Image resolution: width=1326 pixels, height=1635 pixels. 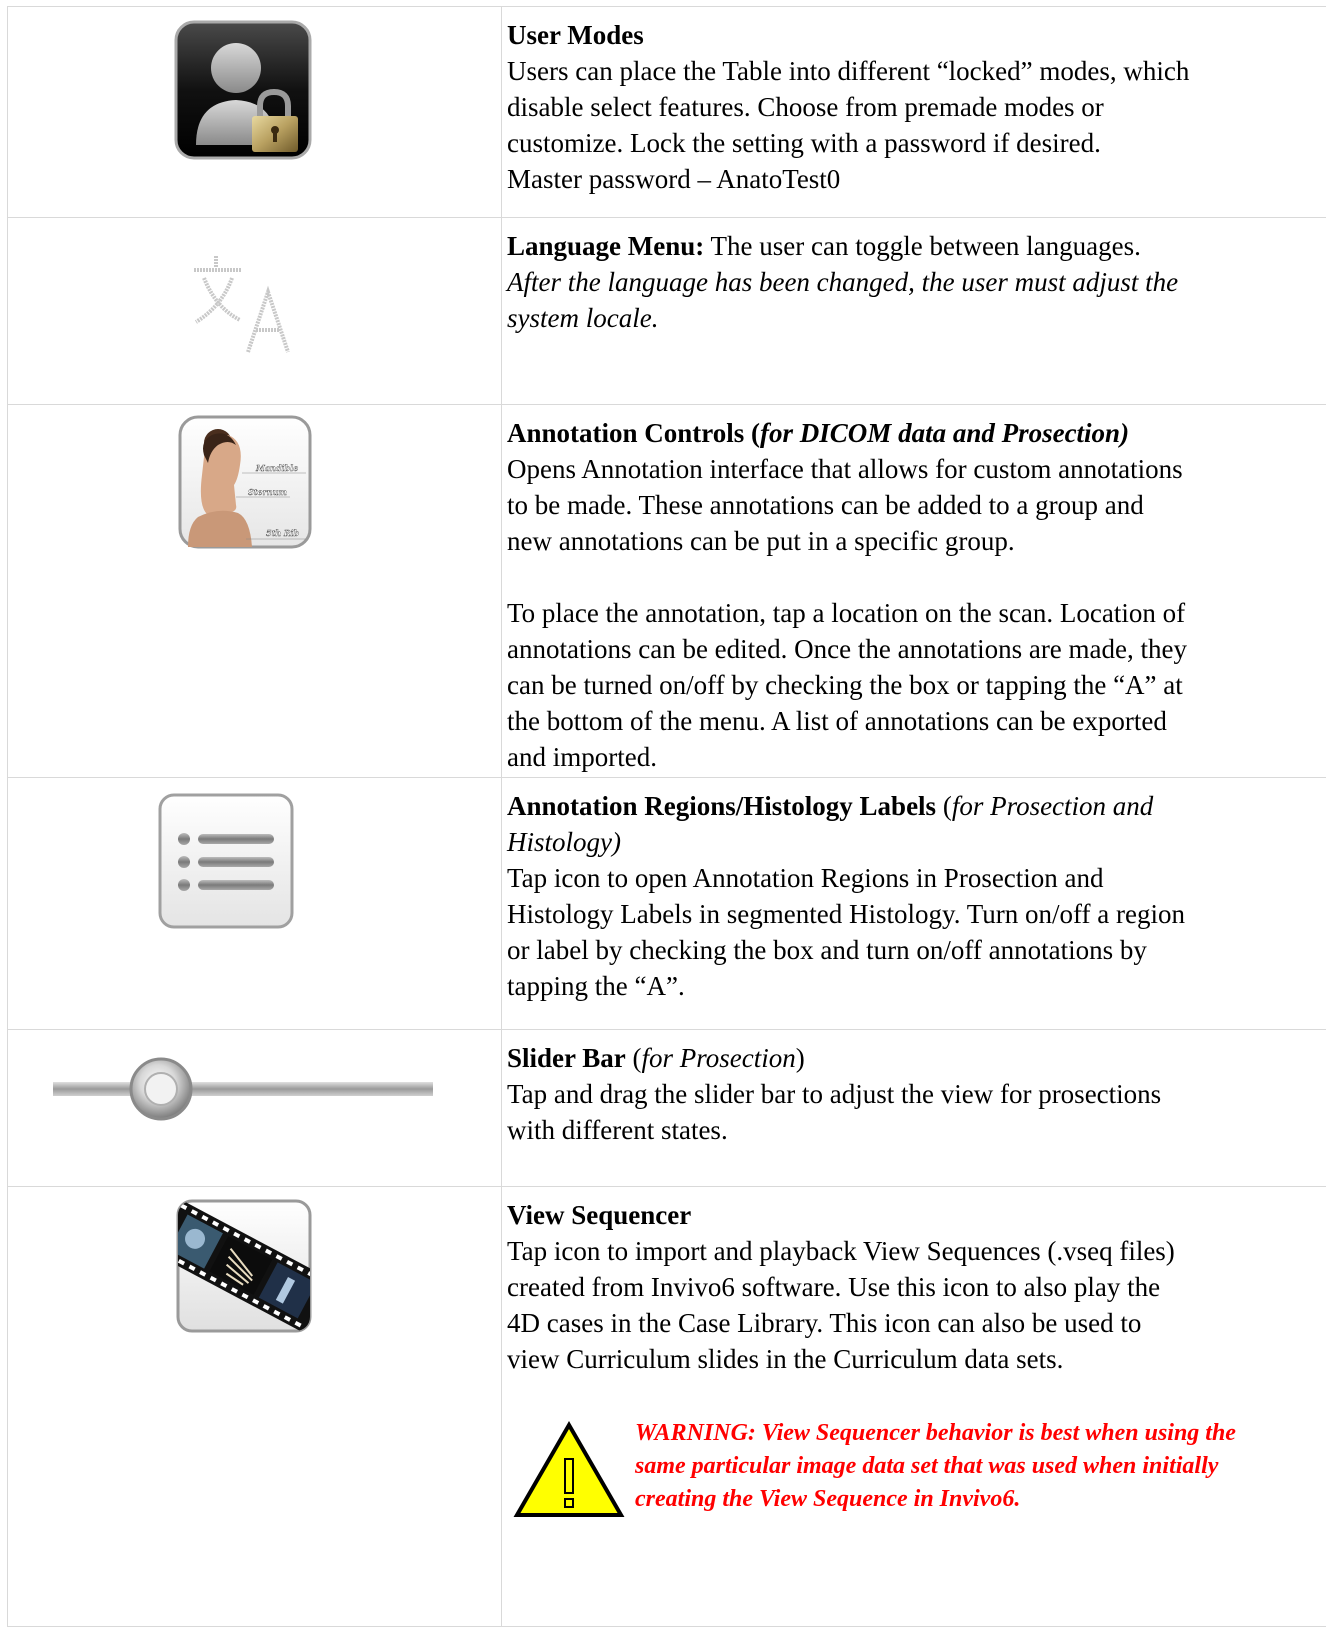 What do you see at coordinates (617, 1130) in the screenshot?
I see `description-line: with different states.` at bounding box center [617, 1130].